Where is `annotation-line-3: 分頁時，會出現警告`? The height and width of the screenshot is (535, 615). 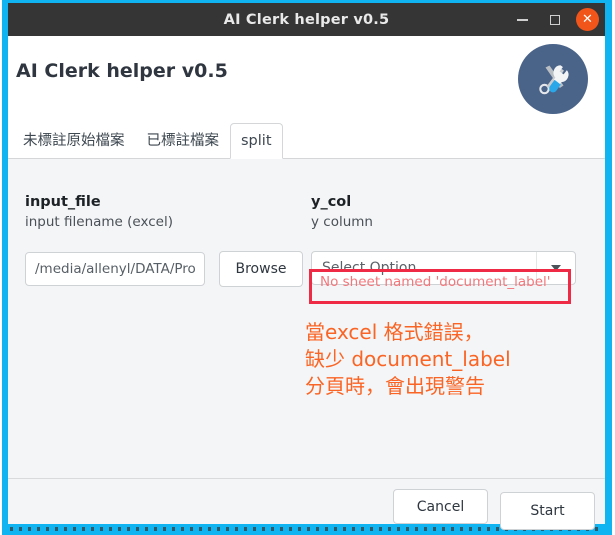
annotation-line-3: 分頁時，會出現警告 is located at coordinates (395, 386).